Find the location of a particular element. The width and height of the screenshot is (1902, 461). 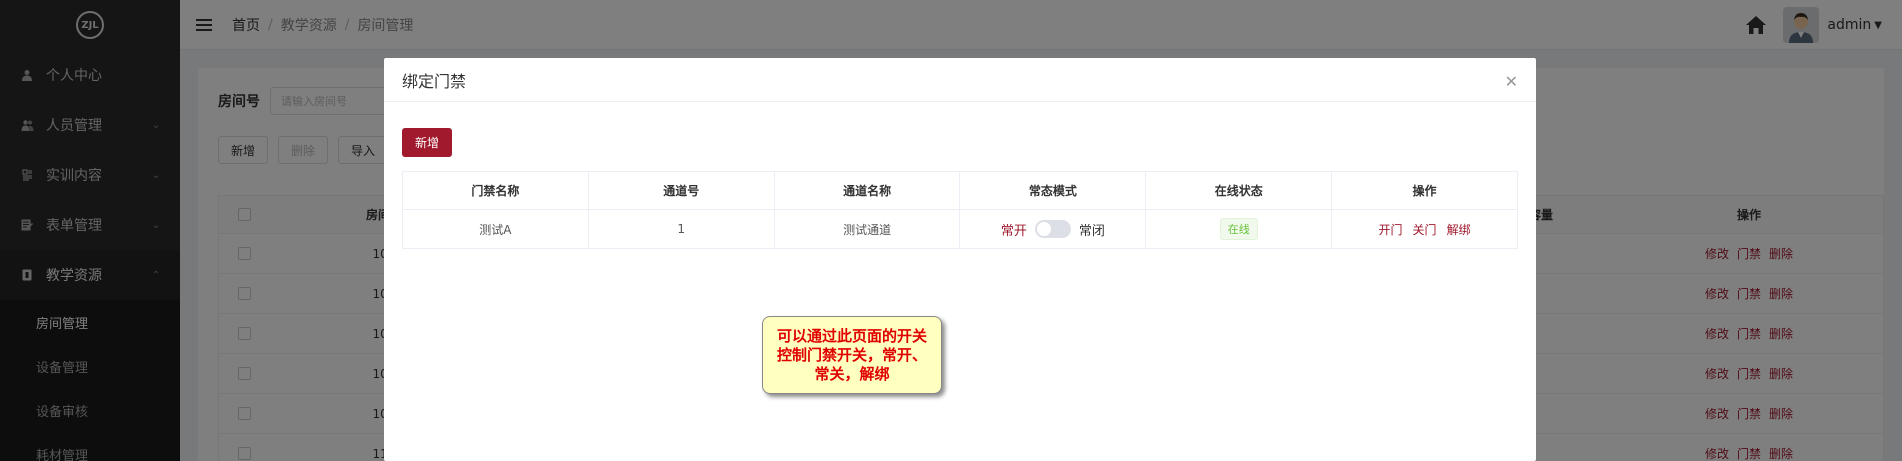

access-table-header: 门禁名称 通道号 通道名称 常态模式 在线状态 操作 is located at coordinates (960, 191).